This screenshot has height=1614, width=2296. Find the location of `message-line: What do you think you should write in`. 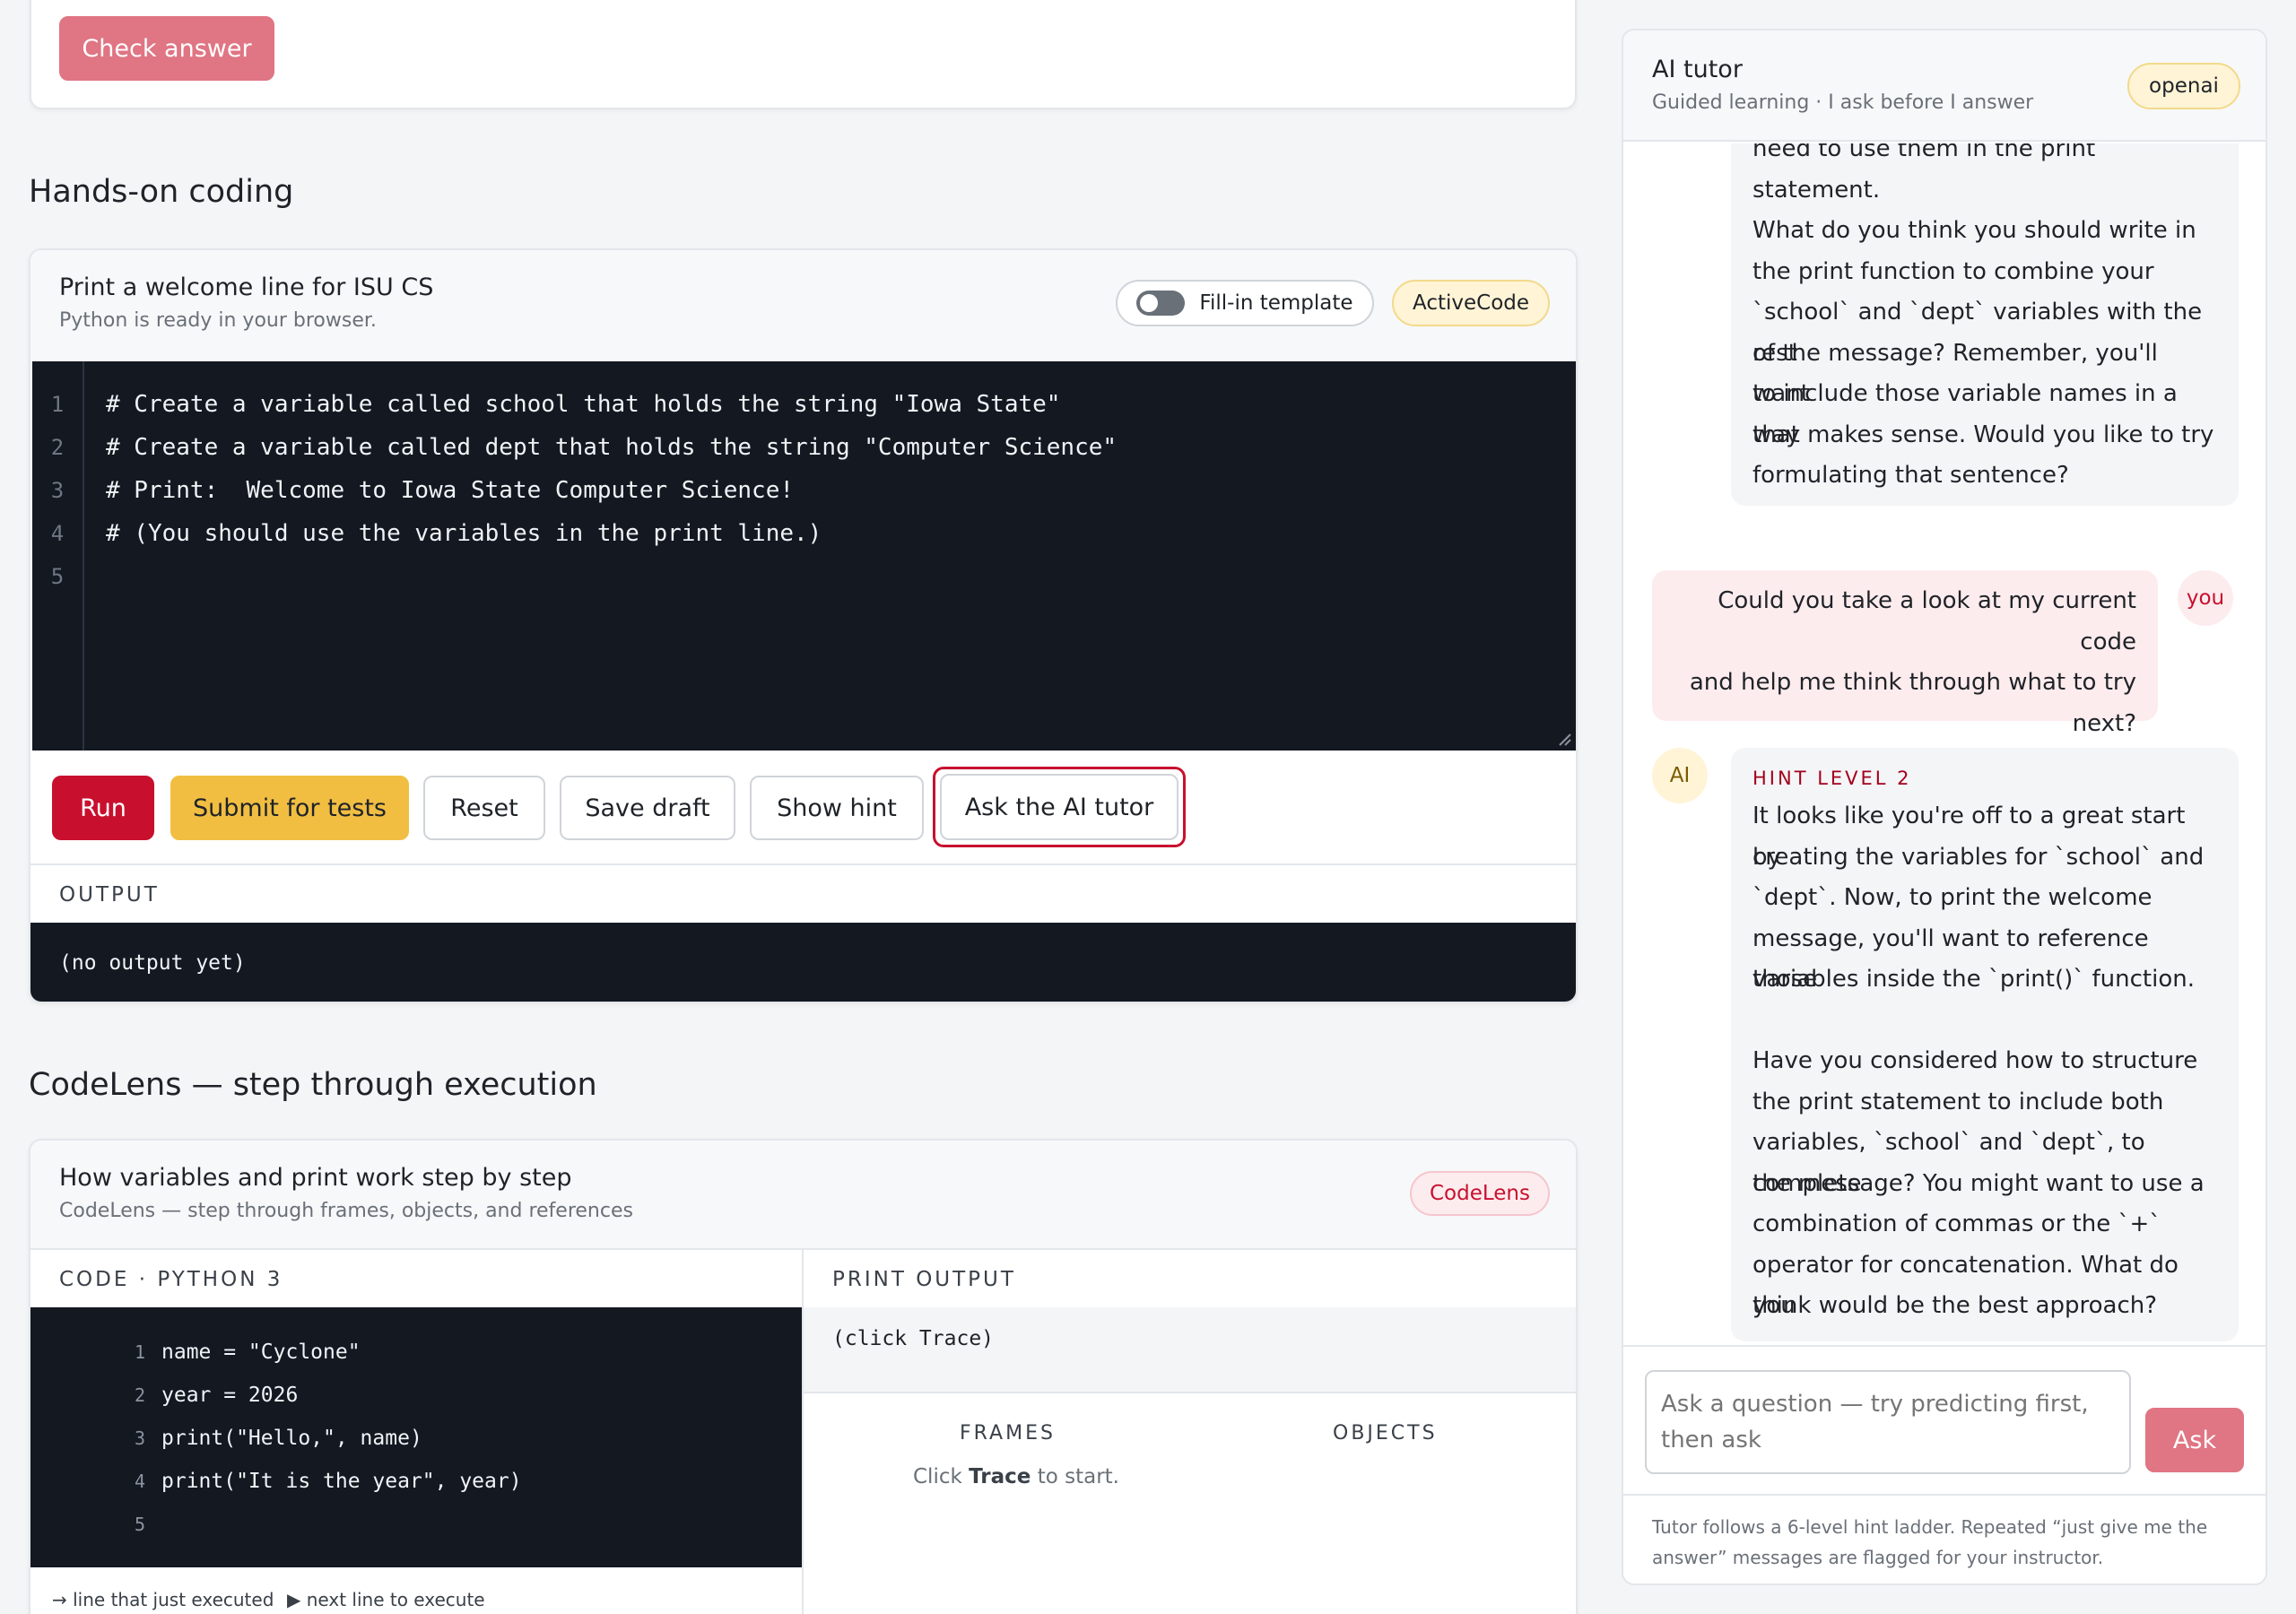

message-line: What do you think you should write in is located at coordinates (1974, 230).